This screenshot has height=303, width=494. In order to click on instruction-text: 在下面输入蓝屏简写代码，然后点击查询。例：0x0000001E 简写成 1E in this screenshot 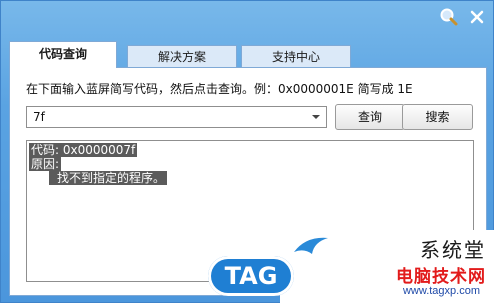, I will do `click(219, 89)`.